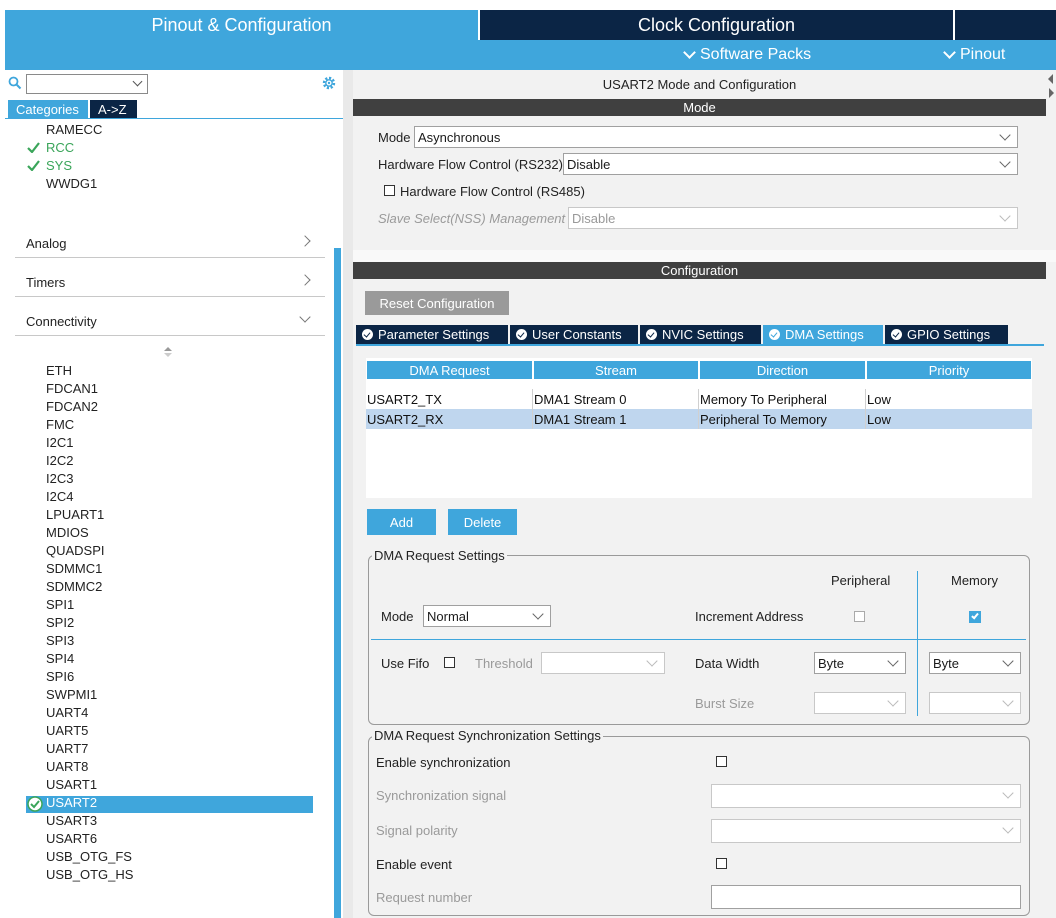  What do you see at coordinates (860, 703) in the screenshot?
I see `peripheral-burst-size-select` at bounding box center [860, 703].